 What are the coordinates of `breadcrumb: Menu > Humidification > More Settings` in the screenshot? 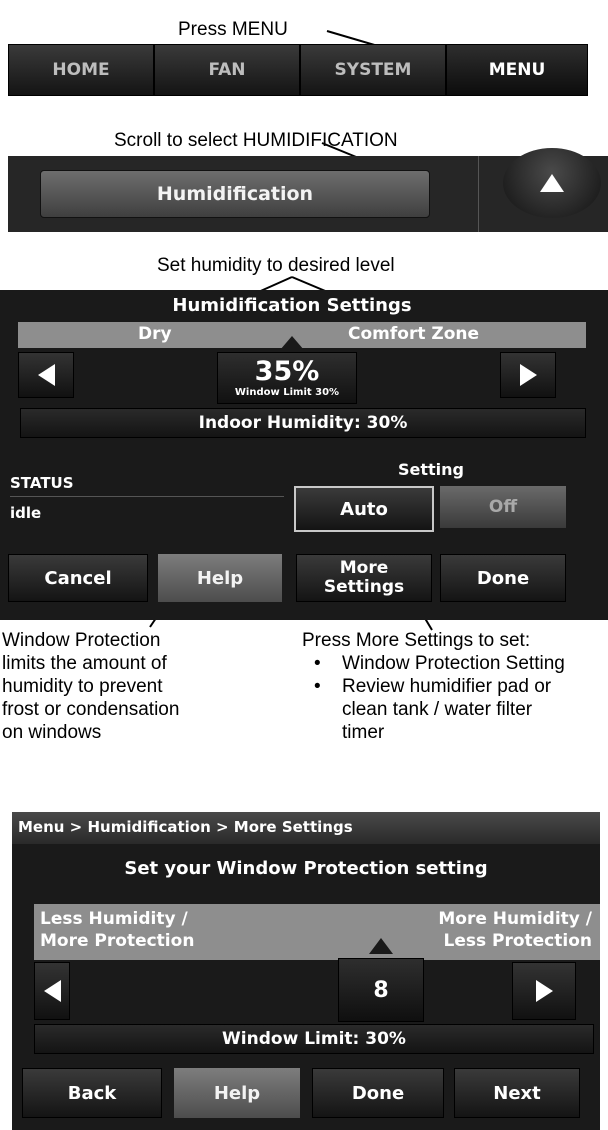 It's located at (185, 827).